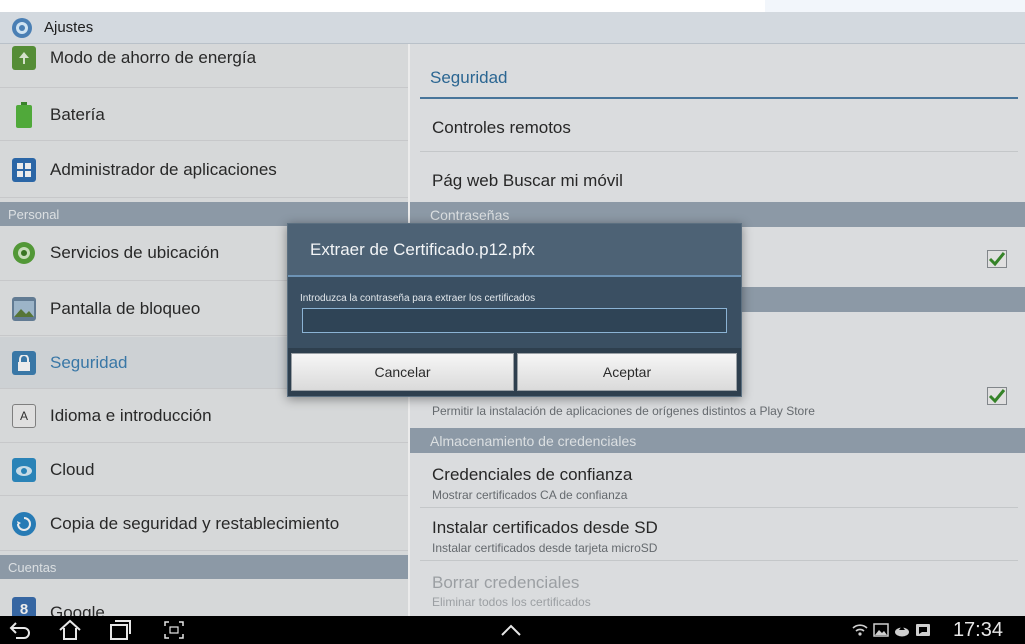 Image resolution: width=1025 pixels, height=644 pixels. I want to click on chevron-up-icon, so click(511, 630).